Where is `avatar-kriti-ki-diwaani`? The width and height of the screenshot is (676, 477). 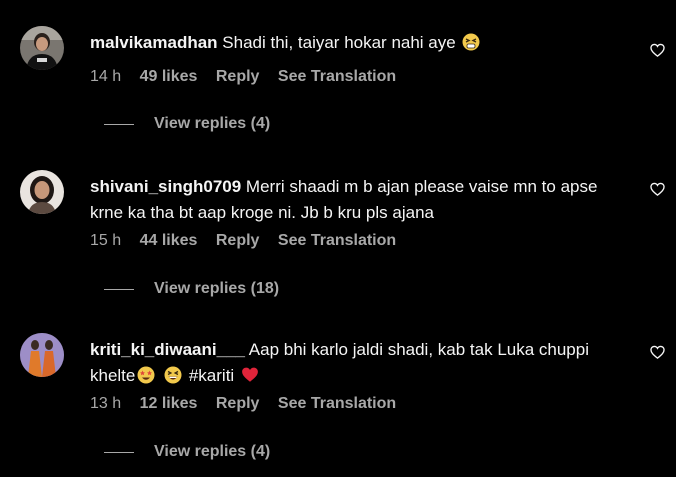 avatar-kriti-ki-diwaani is located at coordinates (42, 355).